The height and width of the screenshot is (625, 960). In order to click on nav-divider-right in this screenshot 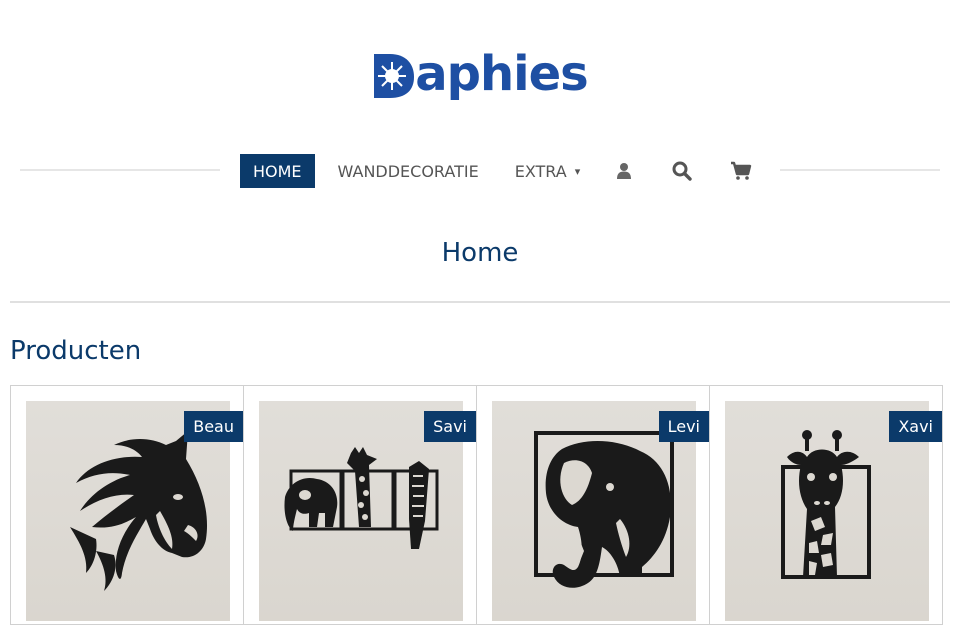, I will do `click(860, 170)`.